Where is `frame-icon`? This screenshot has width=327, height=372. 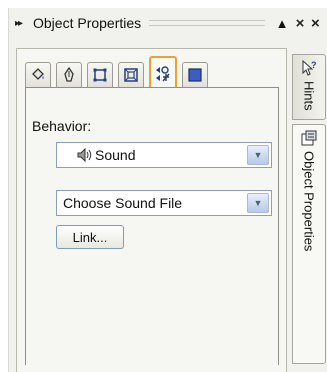 frame-icon is located at coordinates (100, 75).